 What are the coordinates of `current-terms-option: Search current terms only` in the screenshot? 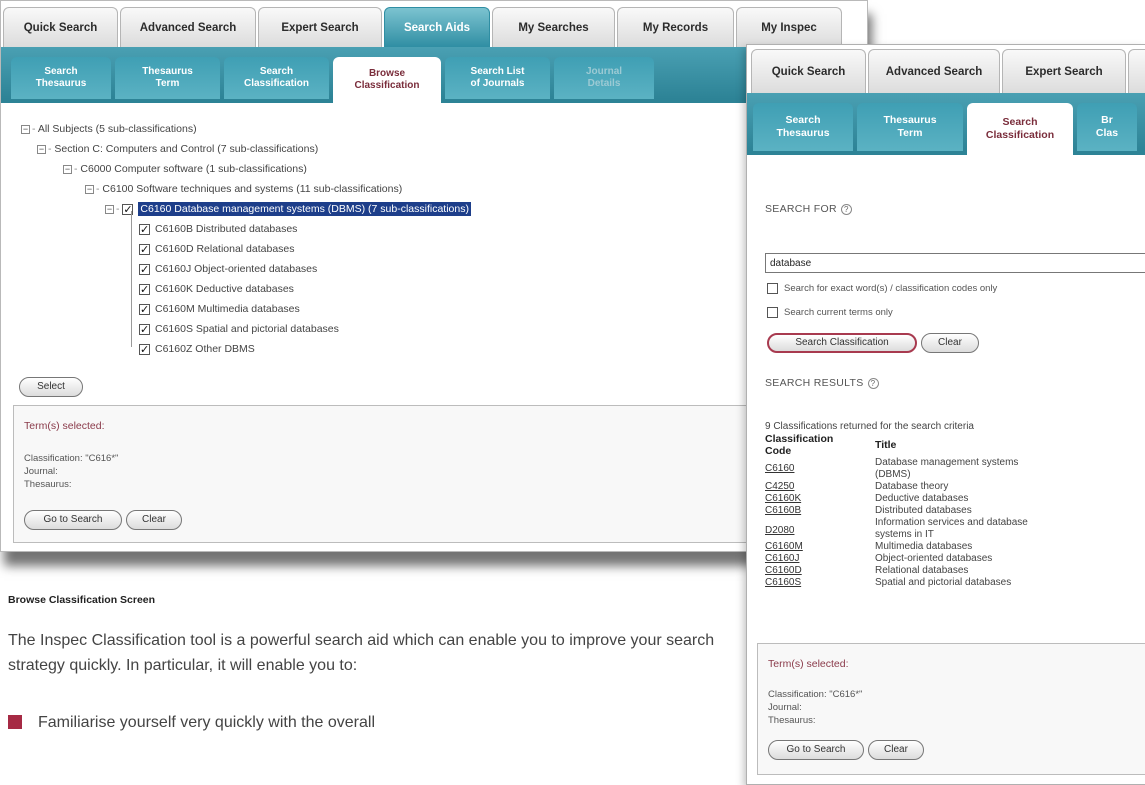 It's located at (830, 312).